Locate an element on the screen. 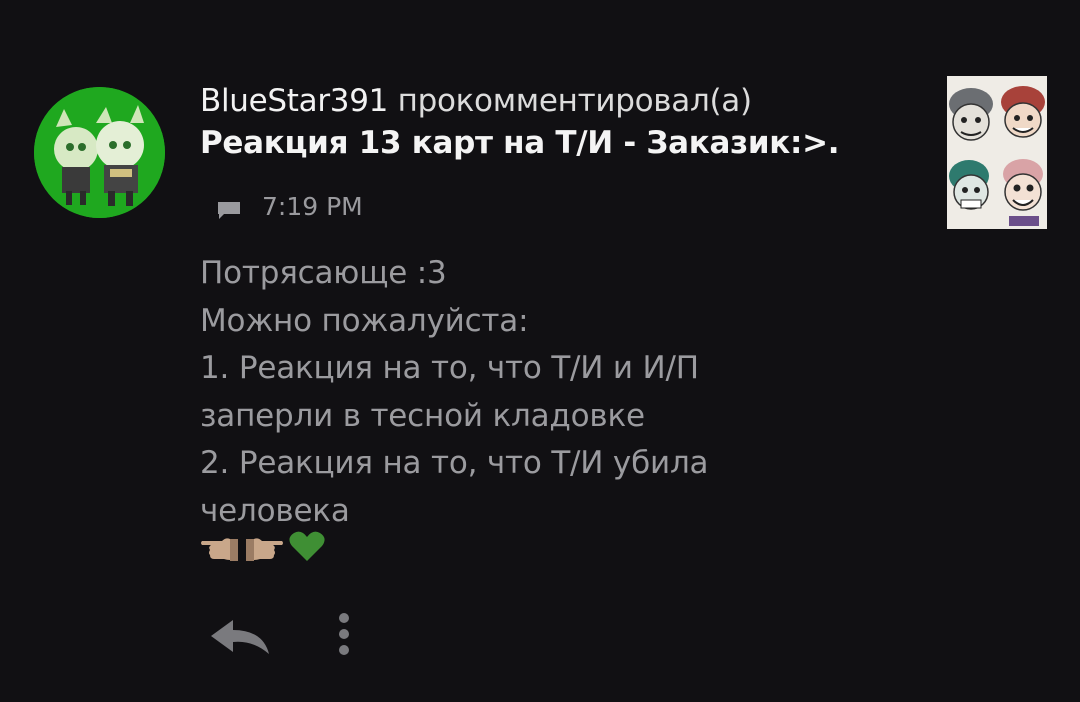 Image resolution: width=1080 pixels, height=702 pixels. avatar-art-icon is located at coordinates (99, 152).